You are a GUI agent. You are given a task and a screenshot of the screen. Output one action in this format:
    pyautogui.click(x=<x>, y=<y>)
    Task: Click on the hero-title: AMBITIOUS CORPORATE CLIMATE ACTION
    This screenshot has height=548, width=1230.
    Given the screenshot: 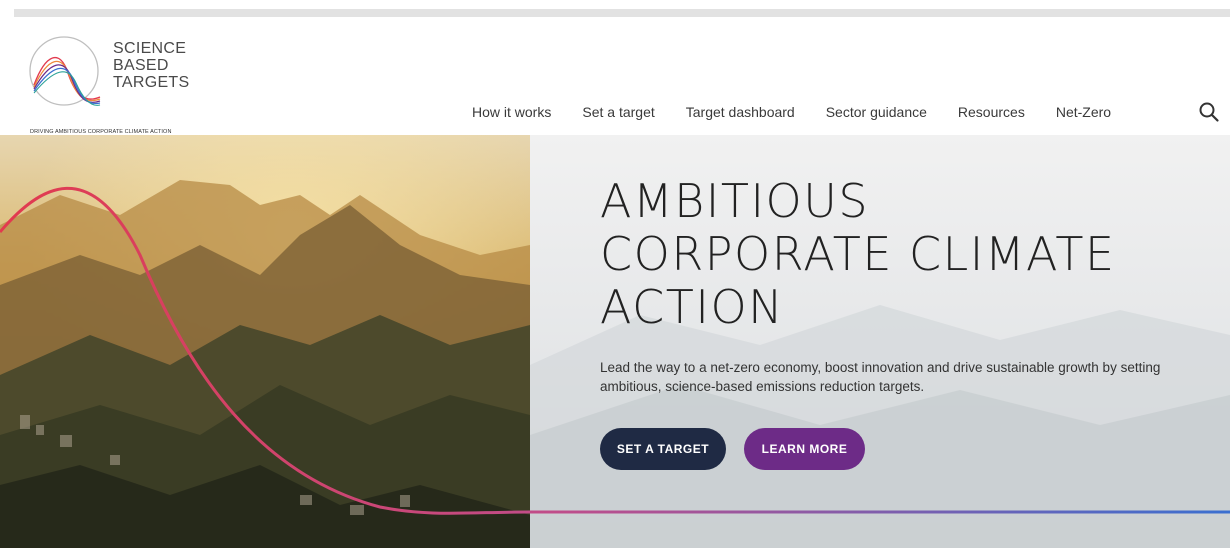 What is the action you would take?
    pyautogui.click(x=900, y=254)
    